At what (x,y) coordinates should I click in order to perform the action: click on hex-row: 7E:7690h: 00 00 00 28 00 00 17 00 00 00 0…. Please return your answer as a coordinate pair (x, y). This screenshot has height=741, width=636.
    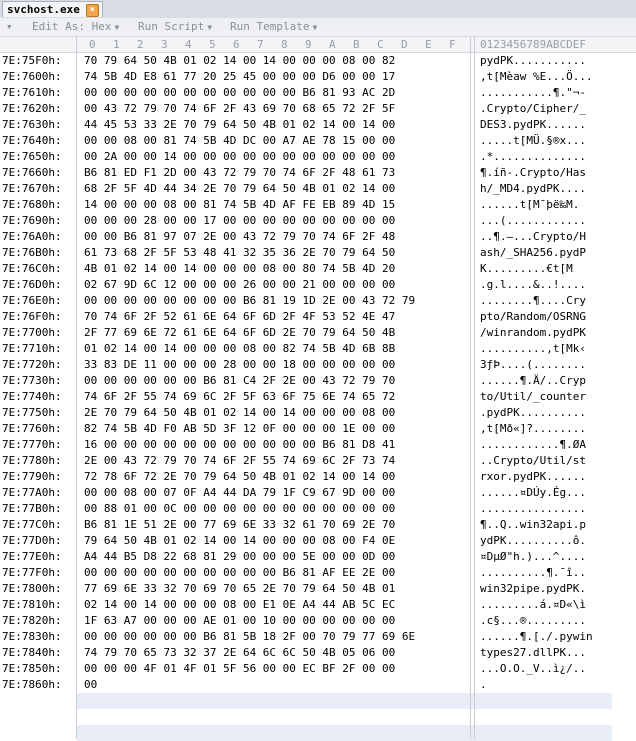
    Looking at the image, I should click on (318, 221).